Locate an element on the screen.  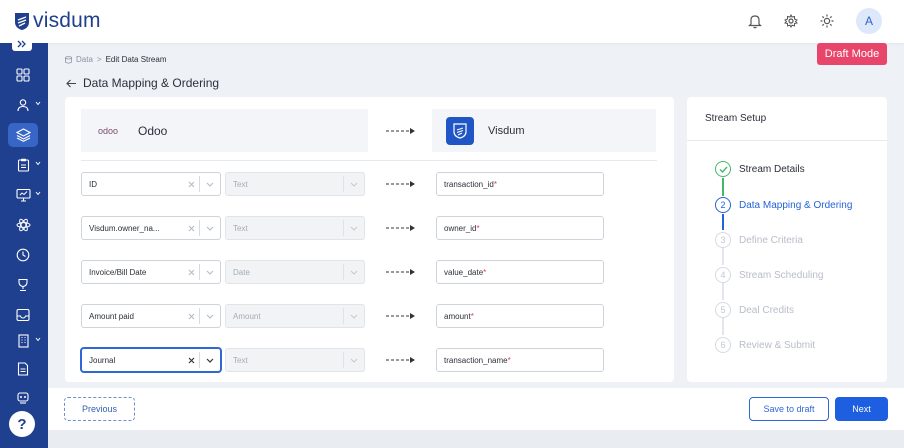
sidebar-item-integrations is located at coordinates (23, 225).